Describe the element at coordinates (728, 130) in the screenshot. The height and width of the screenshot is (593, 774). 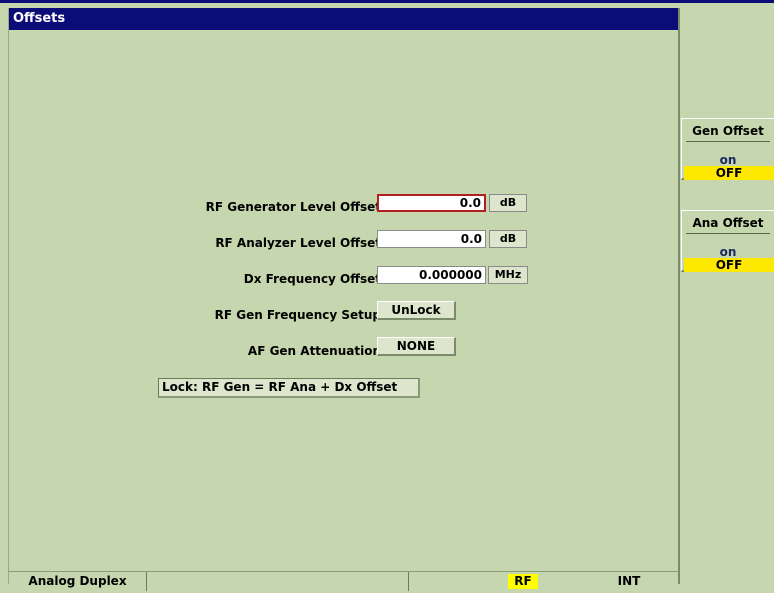
I see `gen-offset-title: Gen Offset` at that location.